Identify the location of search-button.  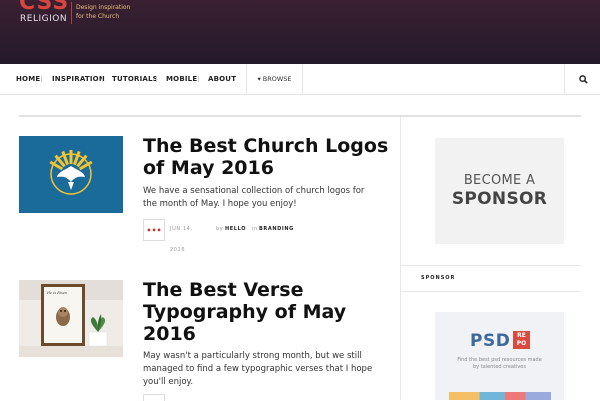
(582, 79).